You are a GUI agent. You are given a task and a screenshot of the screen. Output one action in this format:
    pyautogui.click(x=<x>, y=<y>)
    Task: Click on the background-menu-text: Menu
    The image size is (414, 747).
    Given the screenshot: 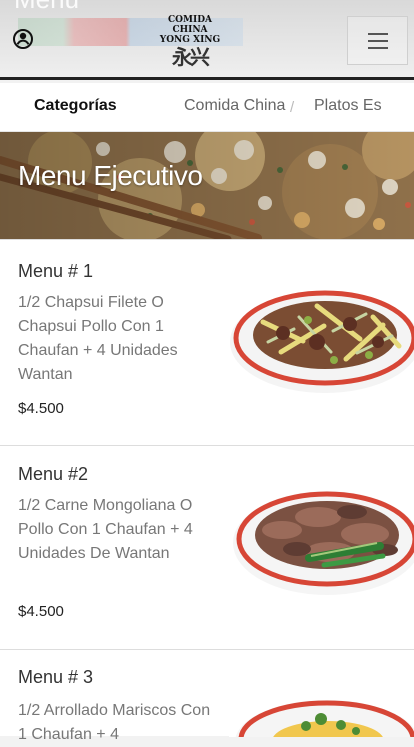 What is the action you would take?
    pyautogui.click(x=46, y=7)
    